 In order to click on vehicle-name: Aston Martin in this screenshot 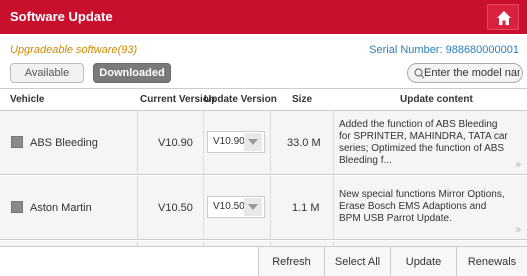, I will do `click(61, 208)`.